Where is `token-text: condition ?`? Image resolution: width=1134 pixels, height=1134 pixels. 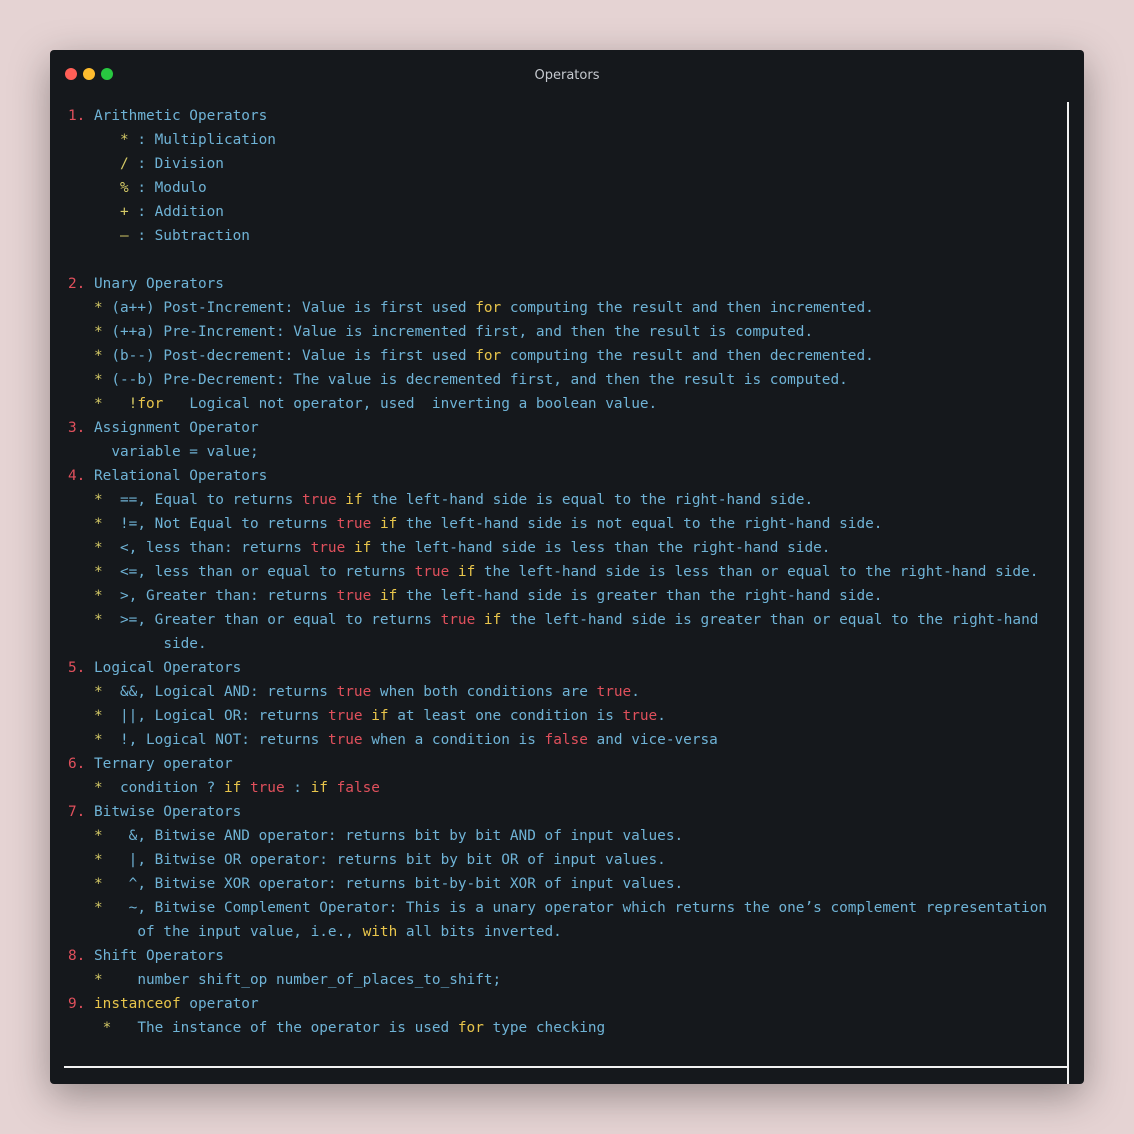 token-text: condition ? is located at coordinates (163, 788).